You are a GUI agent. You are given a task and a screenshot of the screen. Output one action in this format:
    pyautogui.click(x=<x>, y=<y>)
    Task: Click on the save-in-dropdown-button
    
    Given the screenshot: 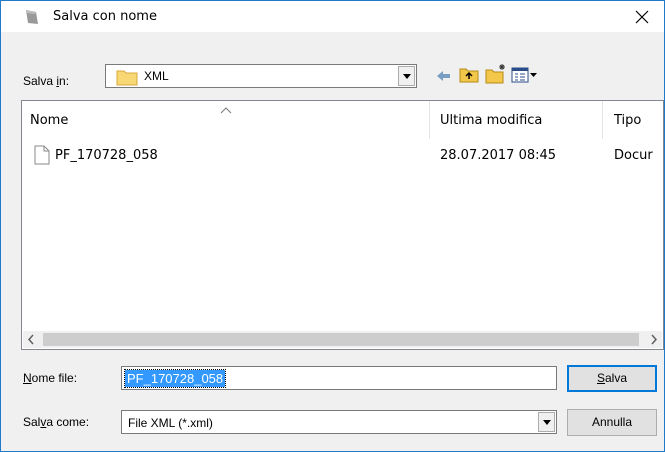 What is the action you would take?
    pyautogui.click(x=406, y=76)
    